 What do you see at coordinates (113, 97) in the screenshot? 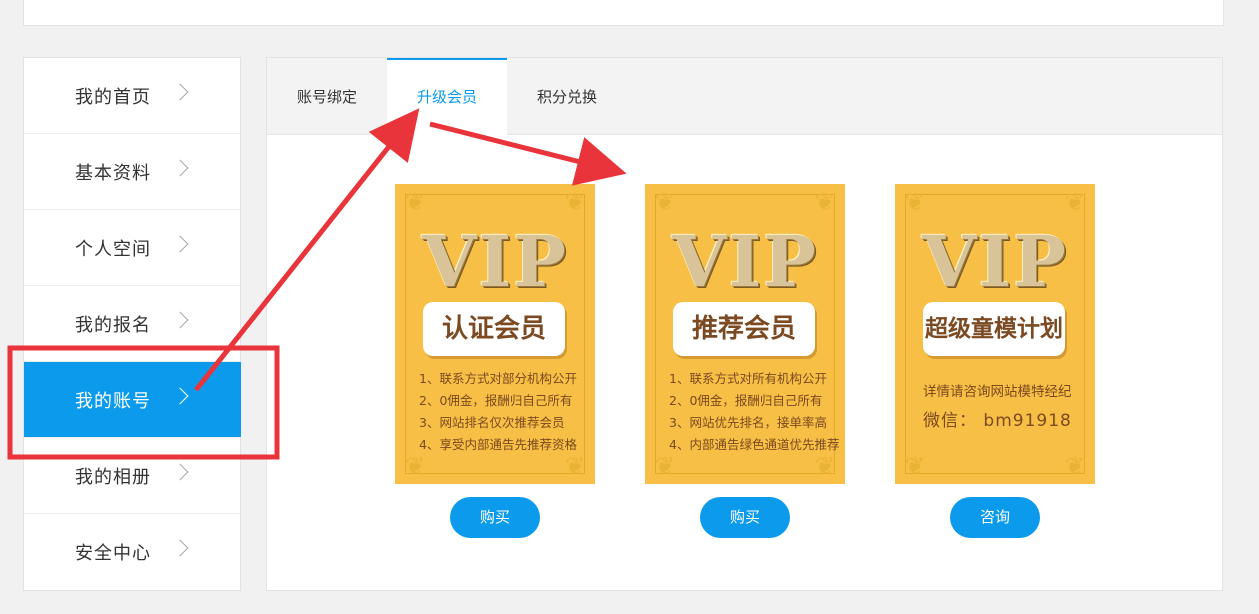
I see `sidebar-item-label: 我的首页` at bounding box center [113, 97].